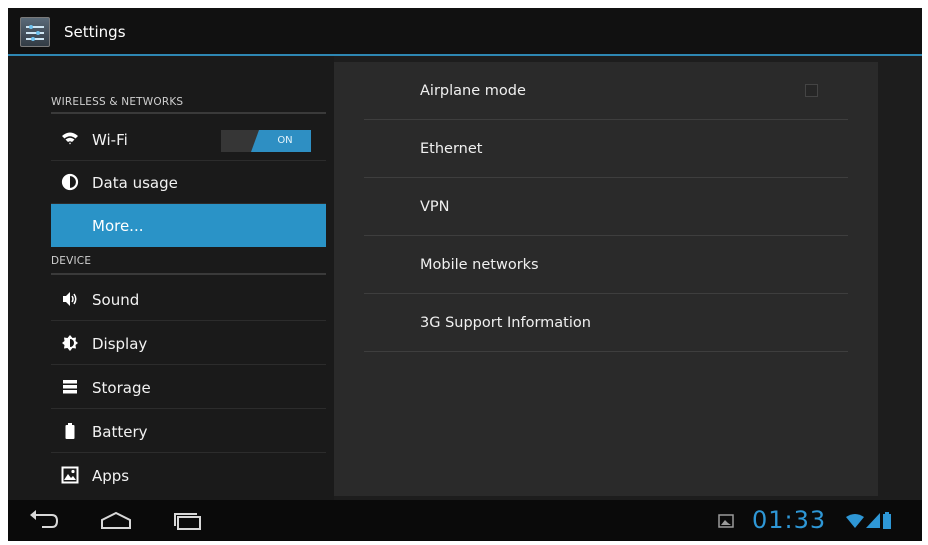 The height and width of the screenshot is (545, 928). I want to click on screenshot-notification-icon, so click(726, 521).